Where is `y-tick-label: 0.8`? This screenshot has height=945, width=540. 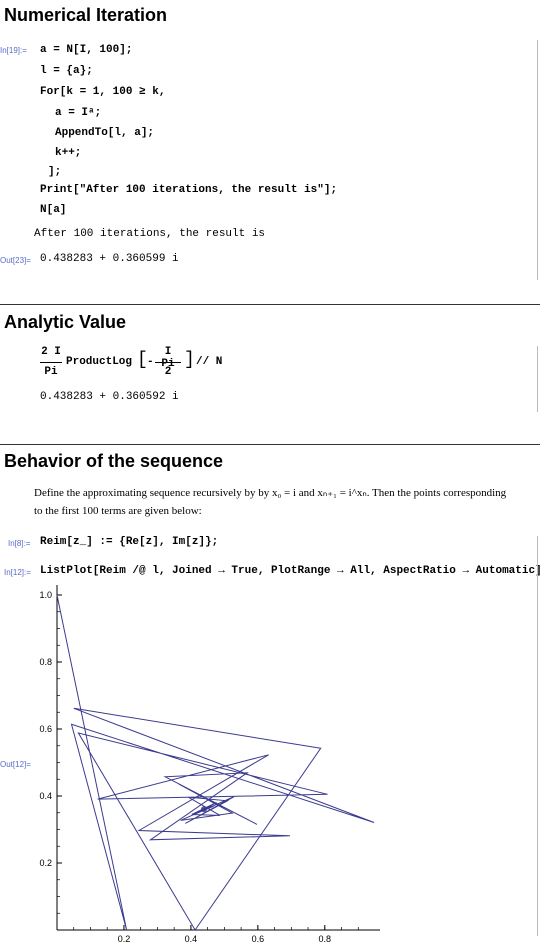 y-tick-label: 0.8 is located at coordinates (45, 662).